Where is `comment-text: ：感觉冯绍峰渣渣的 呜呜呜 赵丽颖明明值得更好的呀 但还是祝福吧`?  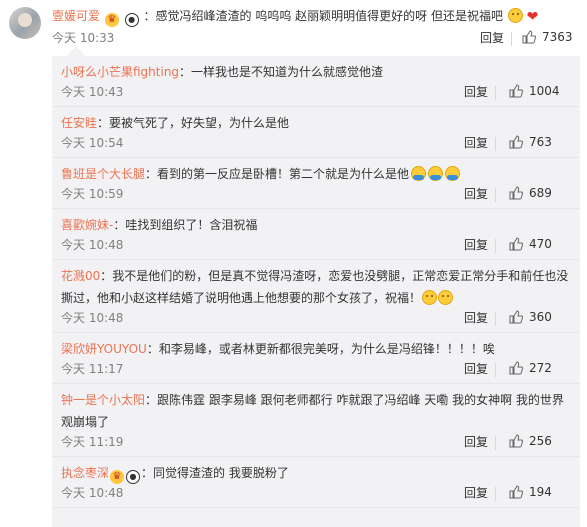
comment-text: ：感觉冯绍峰渣渣的 呜呜呜 赵丽颖明明值得更好的呀 但还是祝福吧 is located at coordinates (323, 16).